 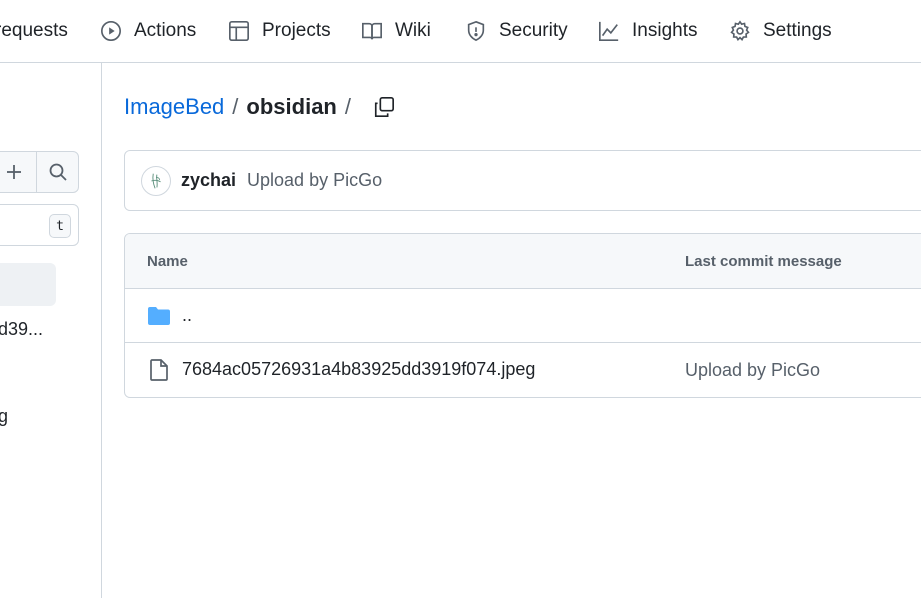 What do you see at coordinates (314, 180) in the screenshot?
I see `commit-message-link: Upload by PicGo` at bounding box center [314, 180].